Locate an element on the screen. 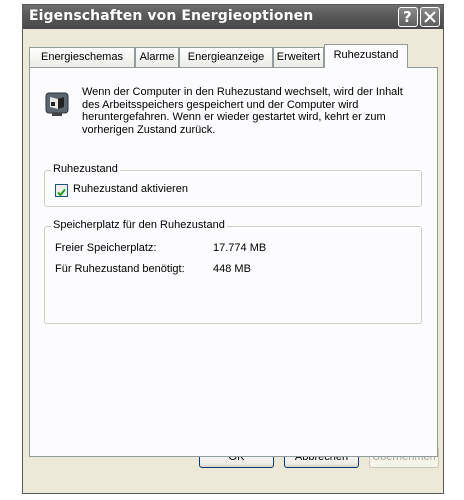 Image resolution: width=464 pixels, height=500 pixels. needed-space-label: Für Ruhezustand benötigt: is located at coordinates (120, 269).